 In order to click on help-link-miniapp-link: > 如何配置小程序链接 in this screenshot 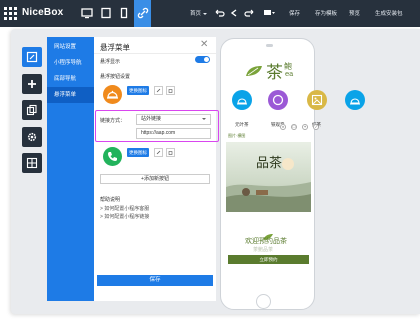, I will do `click(124, 216)`.